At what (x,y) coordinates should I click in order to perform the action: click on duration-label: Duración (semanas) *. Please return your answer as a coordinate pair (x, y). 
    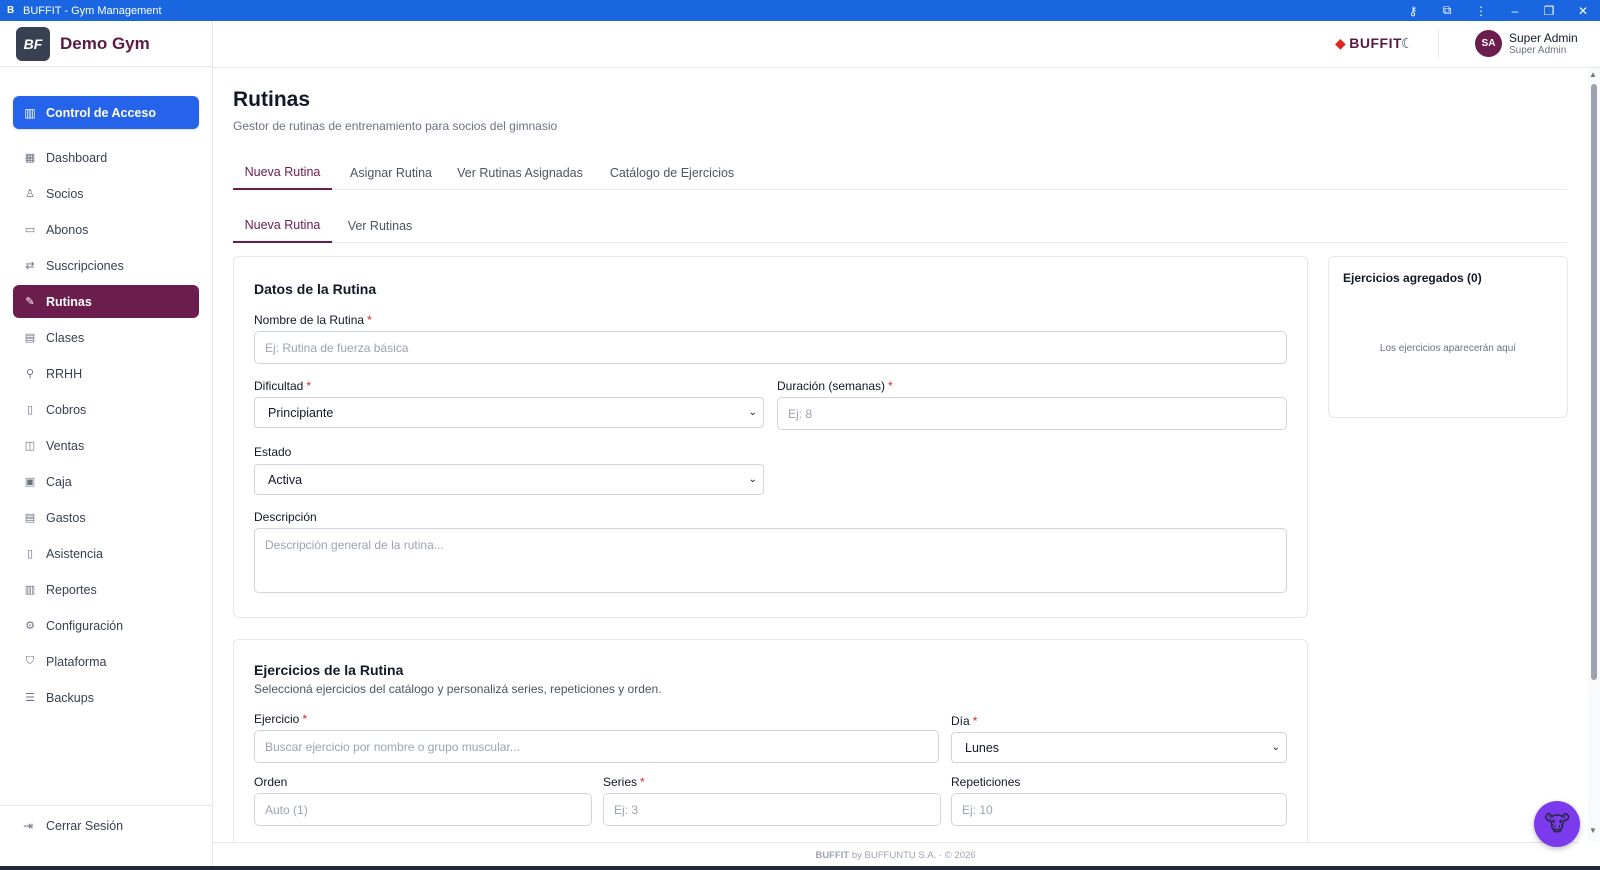
    Looking at the image, I should click on (835, 386).